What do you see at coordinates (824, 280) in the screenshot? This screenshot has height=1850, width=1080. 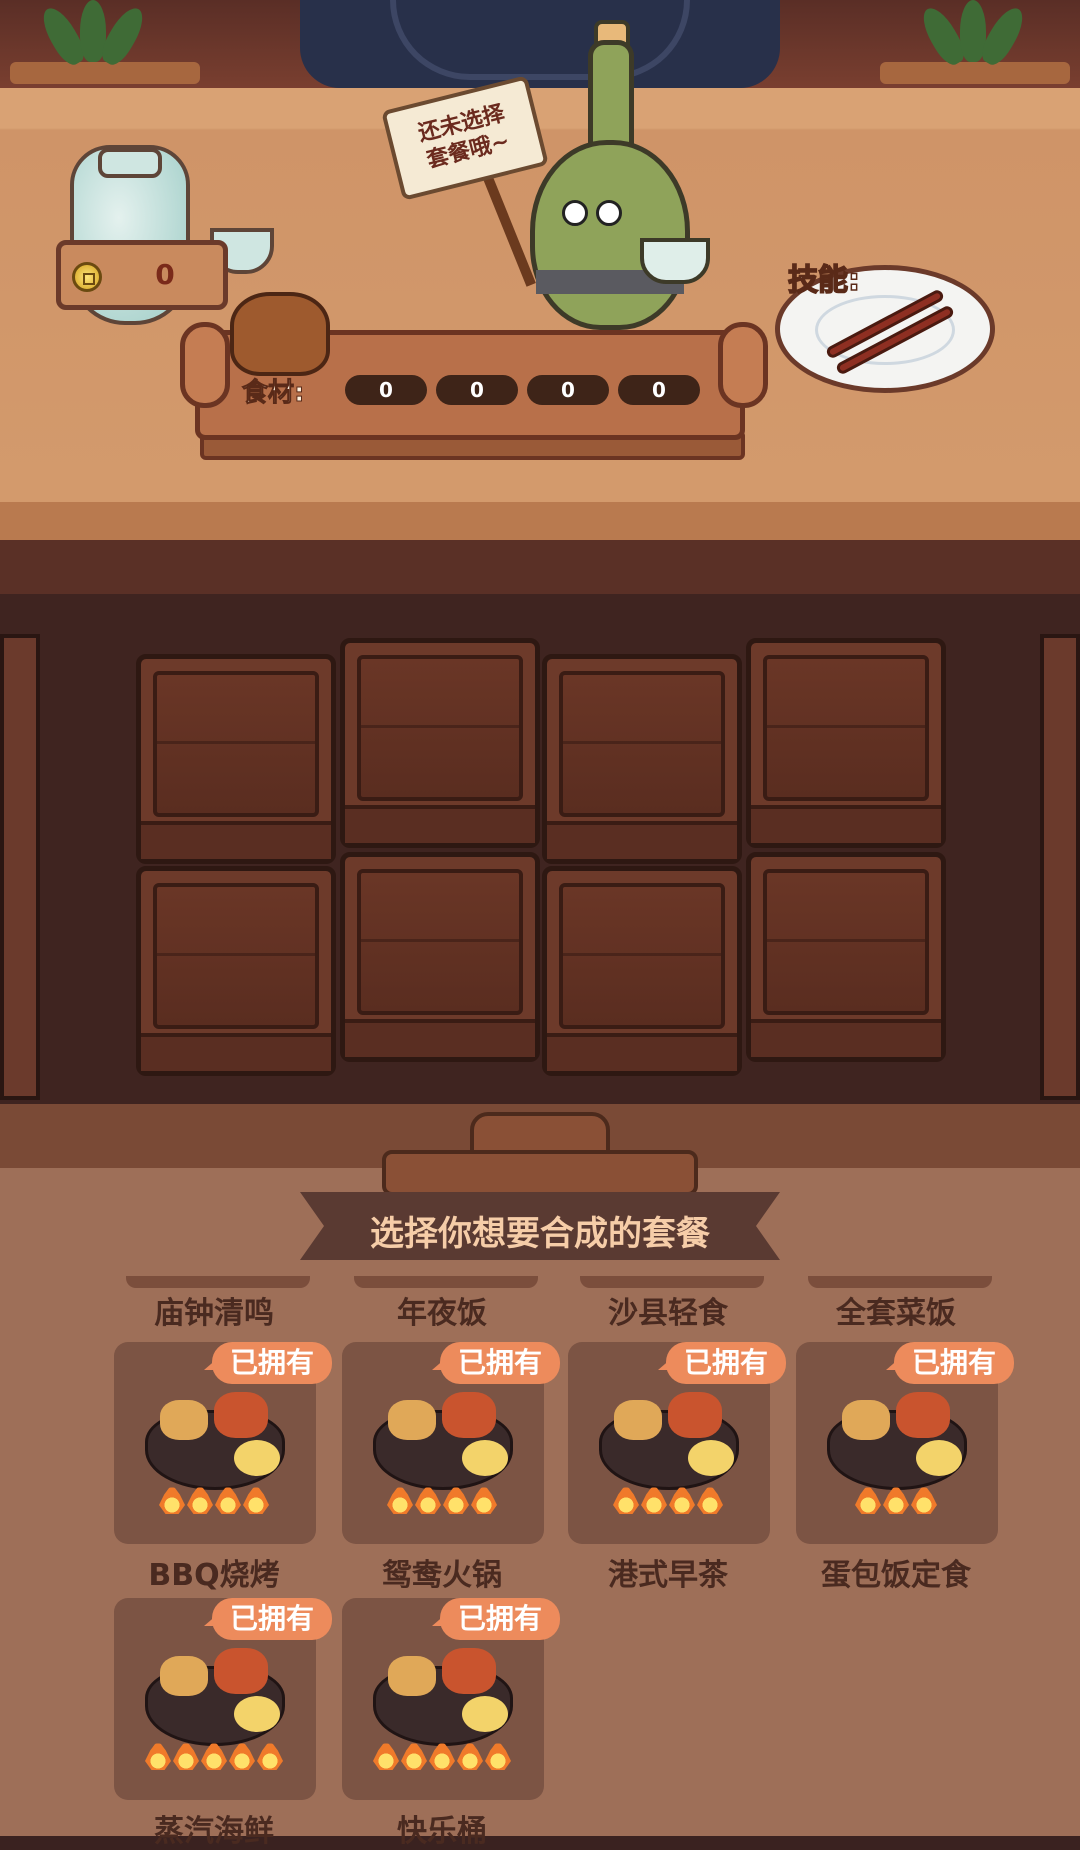 I see `skill-label: 技能:` at bounding box center [824, 280].